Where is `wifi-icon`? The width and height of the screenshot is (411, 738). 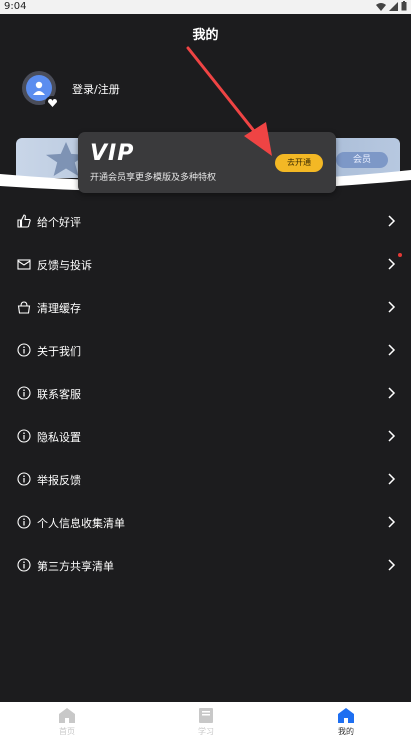 wifi-icon is located at coordinates (381, 6).